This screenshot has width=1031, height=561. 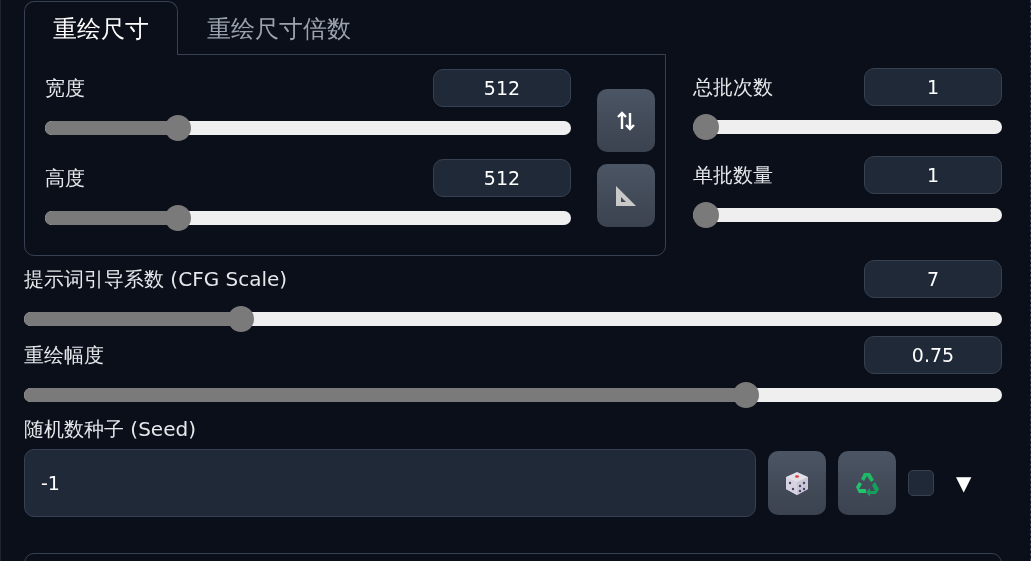 I want to click on checkbox, so click(x=921, y=483).